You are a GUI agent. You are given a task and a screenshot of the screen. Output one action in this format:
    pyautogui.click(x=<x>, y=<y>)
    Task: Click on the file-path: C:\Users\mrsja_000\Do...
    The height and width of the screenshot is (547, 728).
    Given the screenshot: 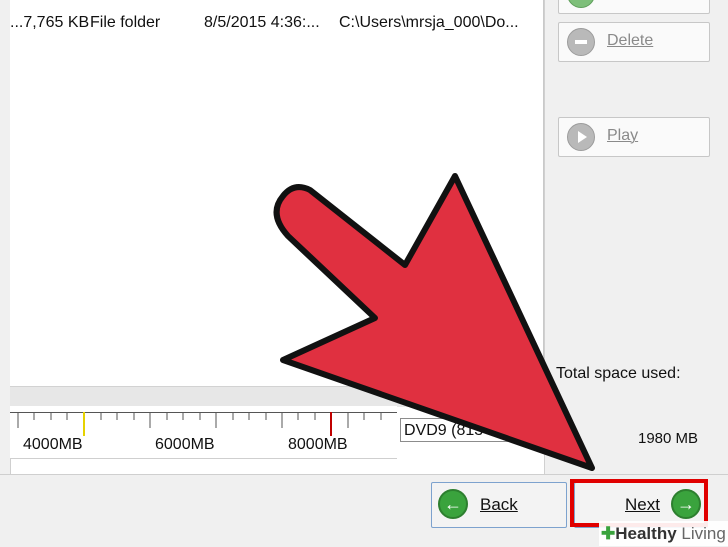 What is the action you would take?
    pyautogui.click(x=429, y=22)
    